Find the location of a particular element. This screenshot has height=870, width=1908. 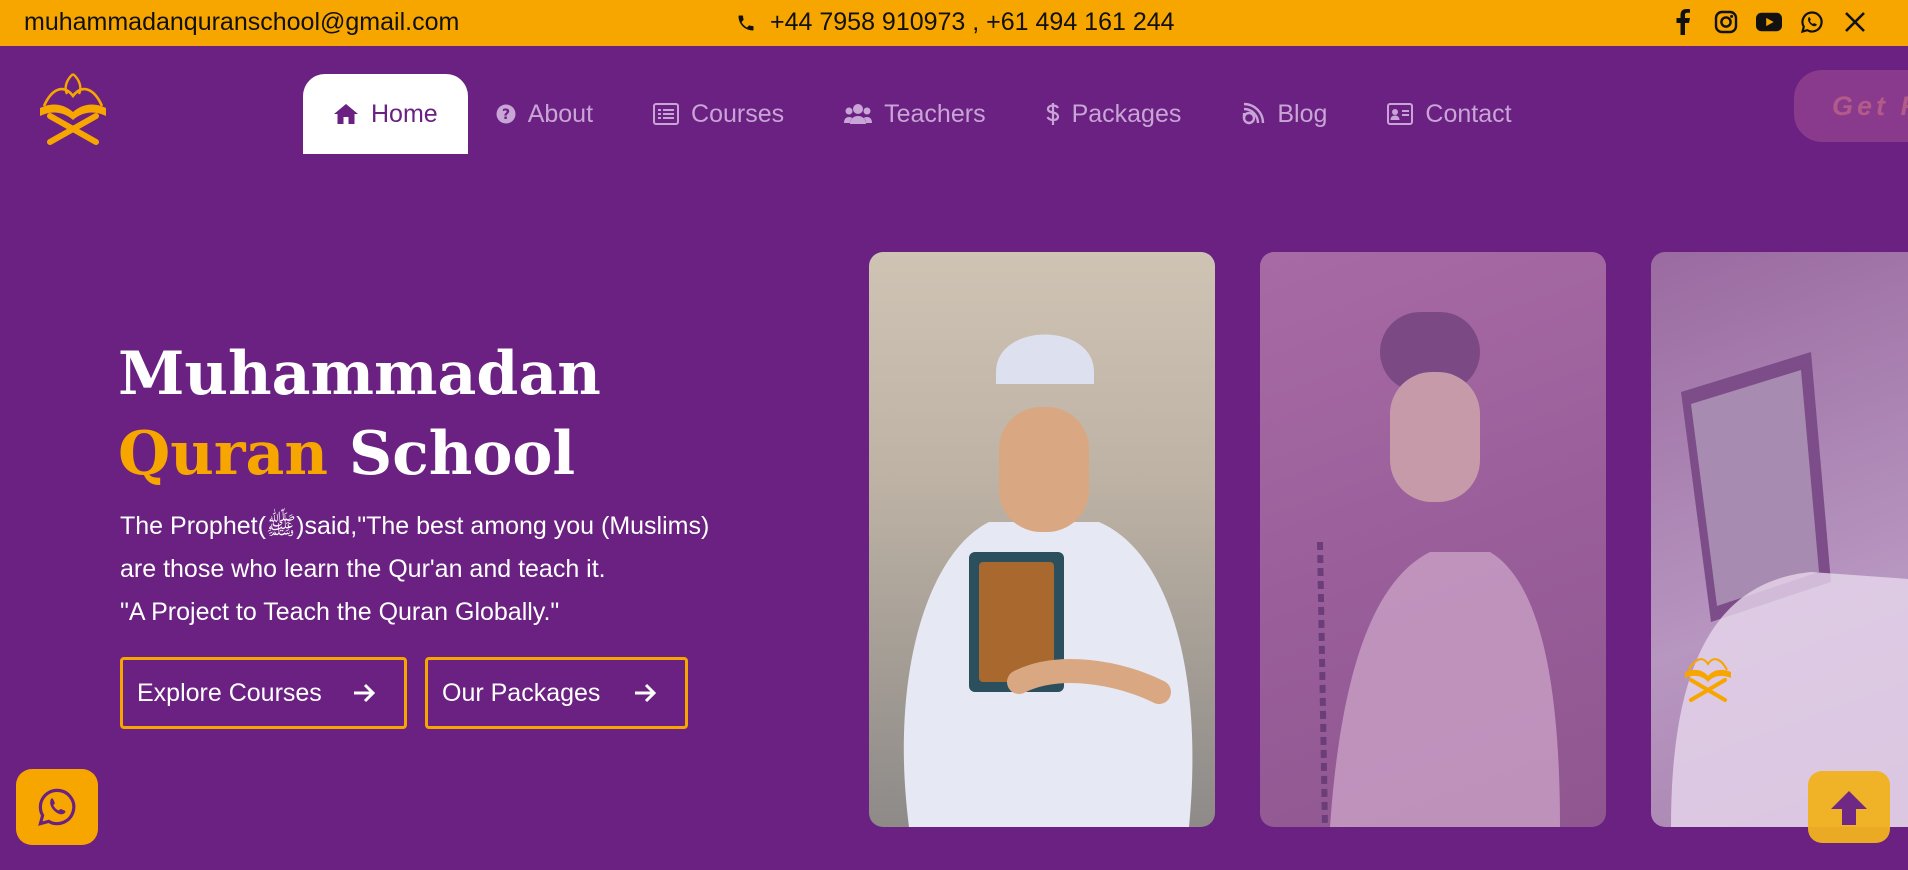

hero-image-boy-with-quran is located at coordinates (1042, 539).